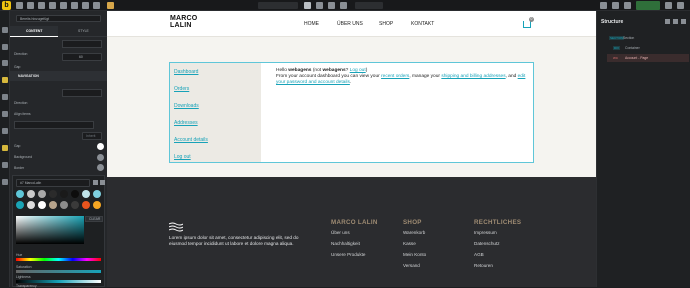  I want to click on edit-color-icon, so click(95, 182).